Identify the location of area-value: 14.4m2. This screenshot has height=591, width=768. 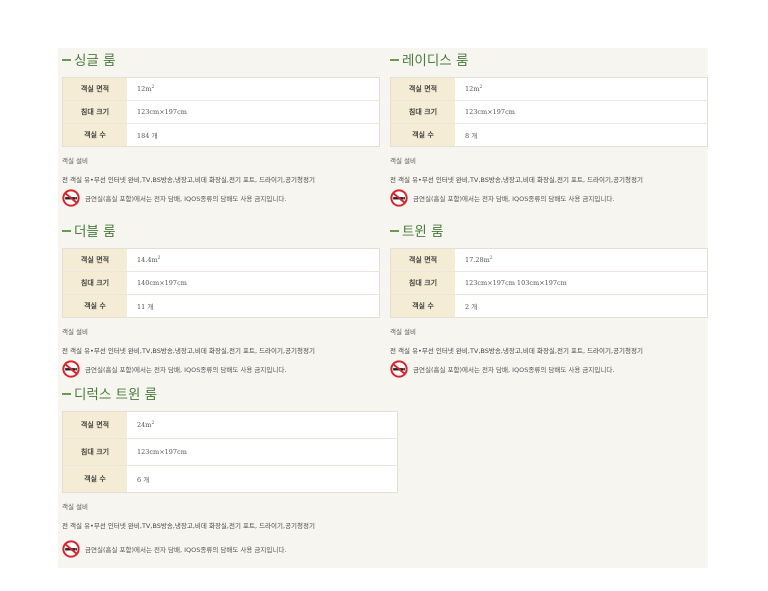
(253, 260).